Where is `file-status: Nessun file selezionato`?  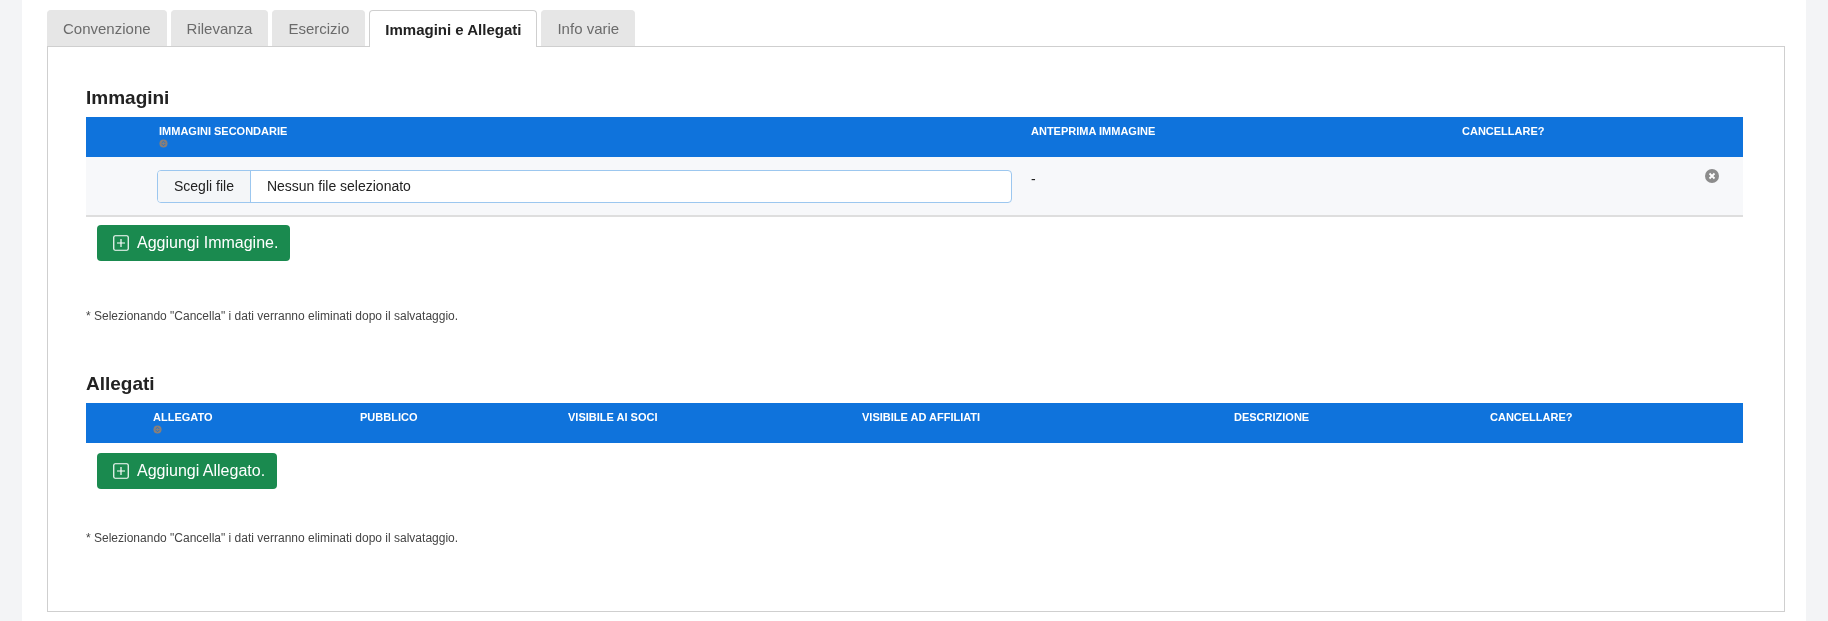 file-status: Nessun file selezionato is located at coordinates (338, 186).